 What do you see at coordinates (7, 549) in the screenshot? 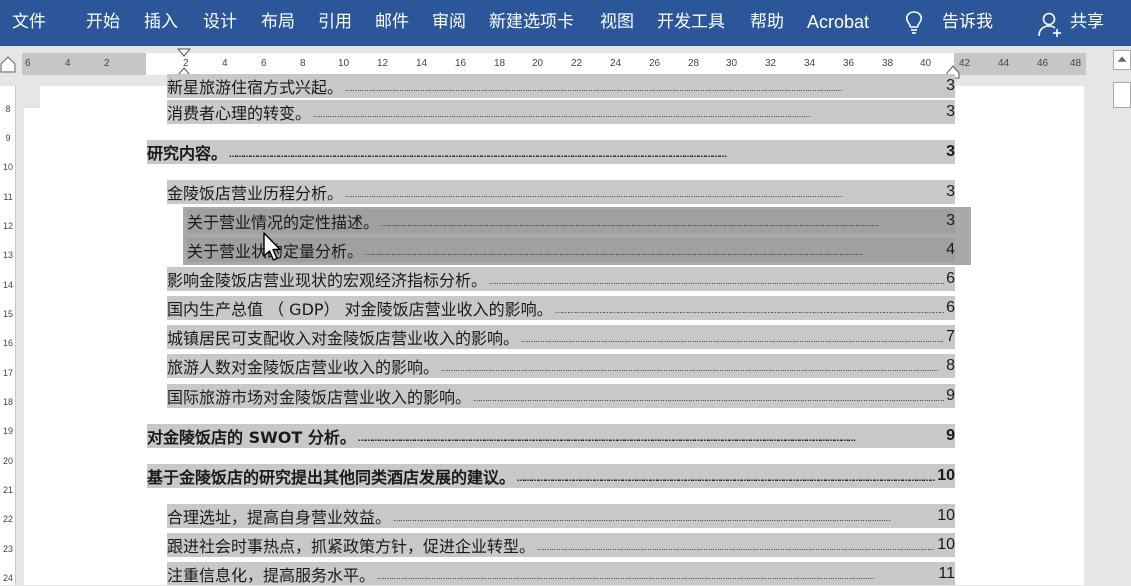
I see `vruler-number: 23` at bounding box center [7, 549].